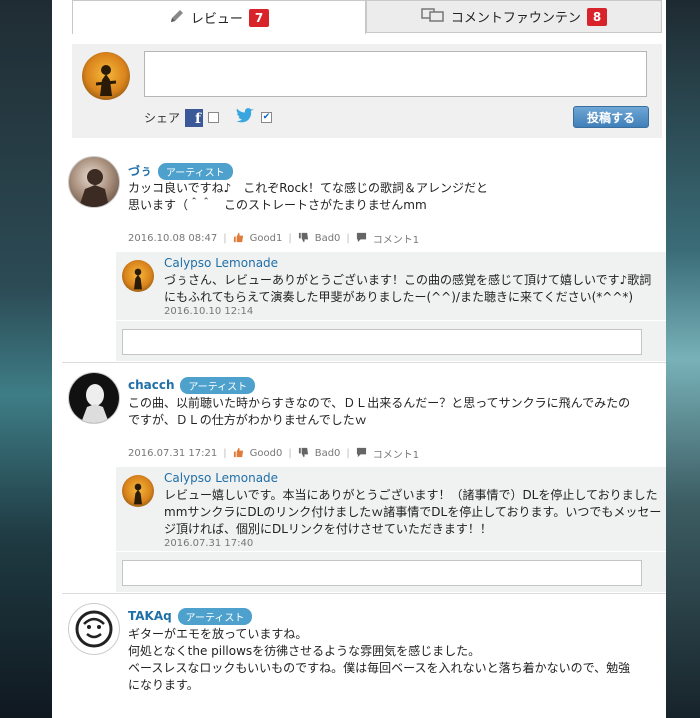 The height and width of the screenshot is (718, 700). I want to click on share-options: シェア f ✔, so click(208, 117).